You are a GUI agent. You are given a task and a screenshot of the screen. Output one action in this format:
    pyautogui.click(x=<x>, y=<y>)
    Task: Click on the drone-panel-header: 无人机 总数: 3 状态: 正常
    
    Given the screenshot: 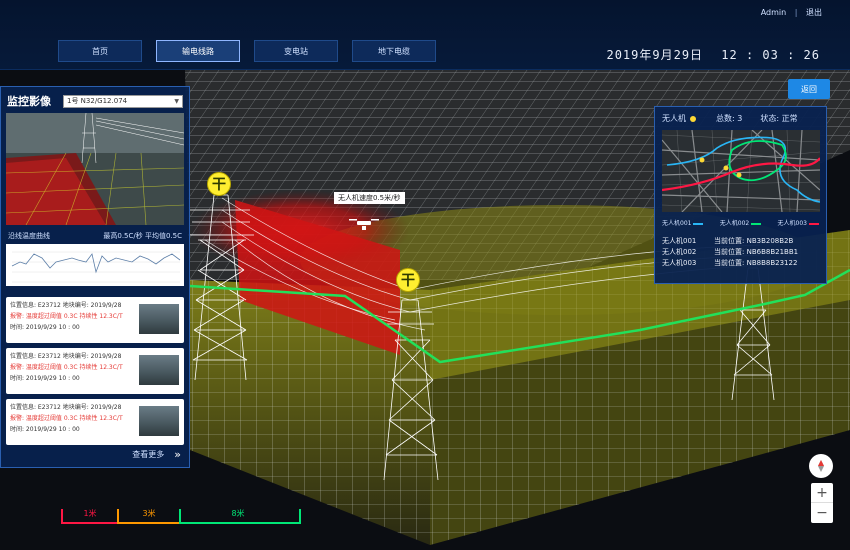 What is the action you would take?
    pyautogui.click(x=740, y=118)
    